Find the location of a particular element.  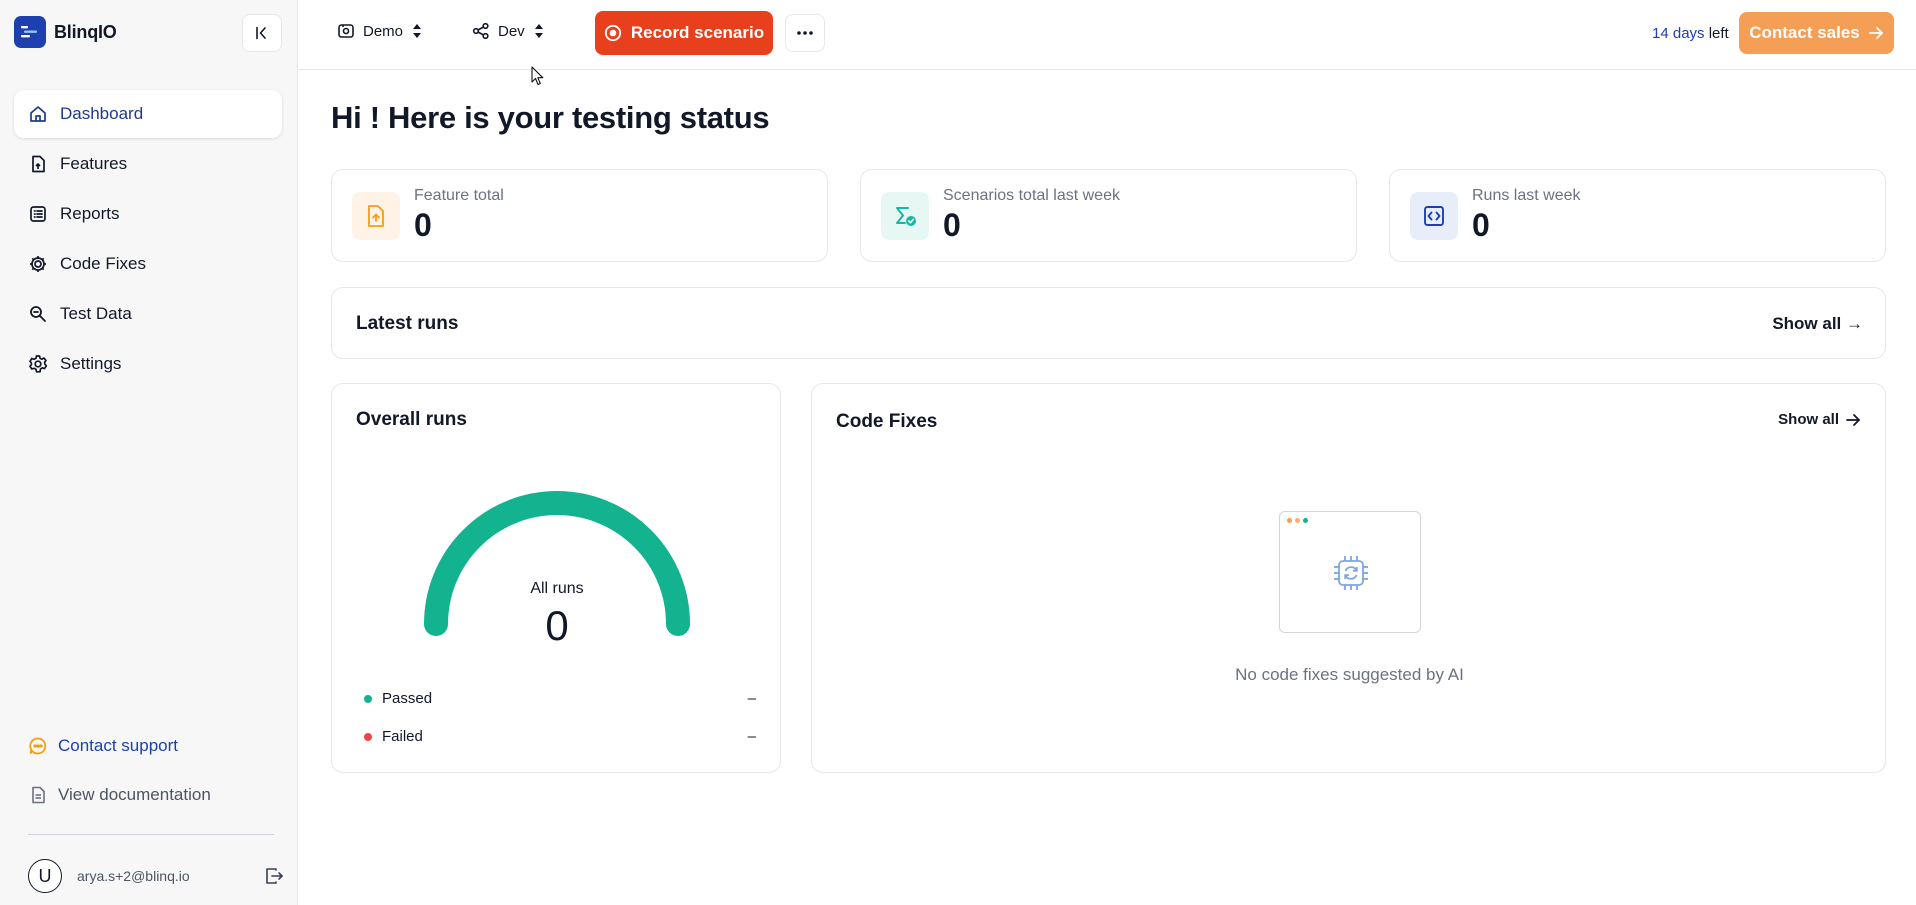

project-selector: Demo is located at coordinates (380, 31).